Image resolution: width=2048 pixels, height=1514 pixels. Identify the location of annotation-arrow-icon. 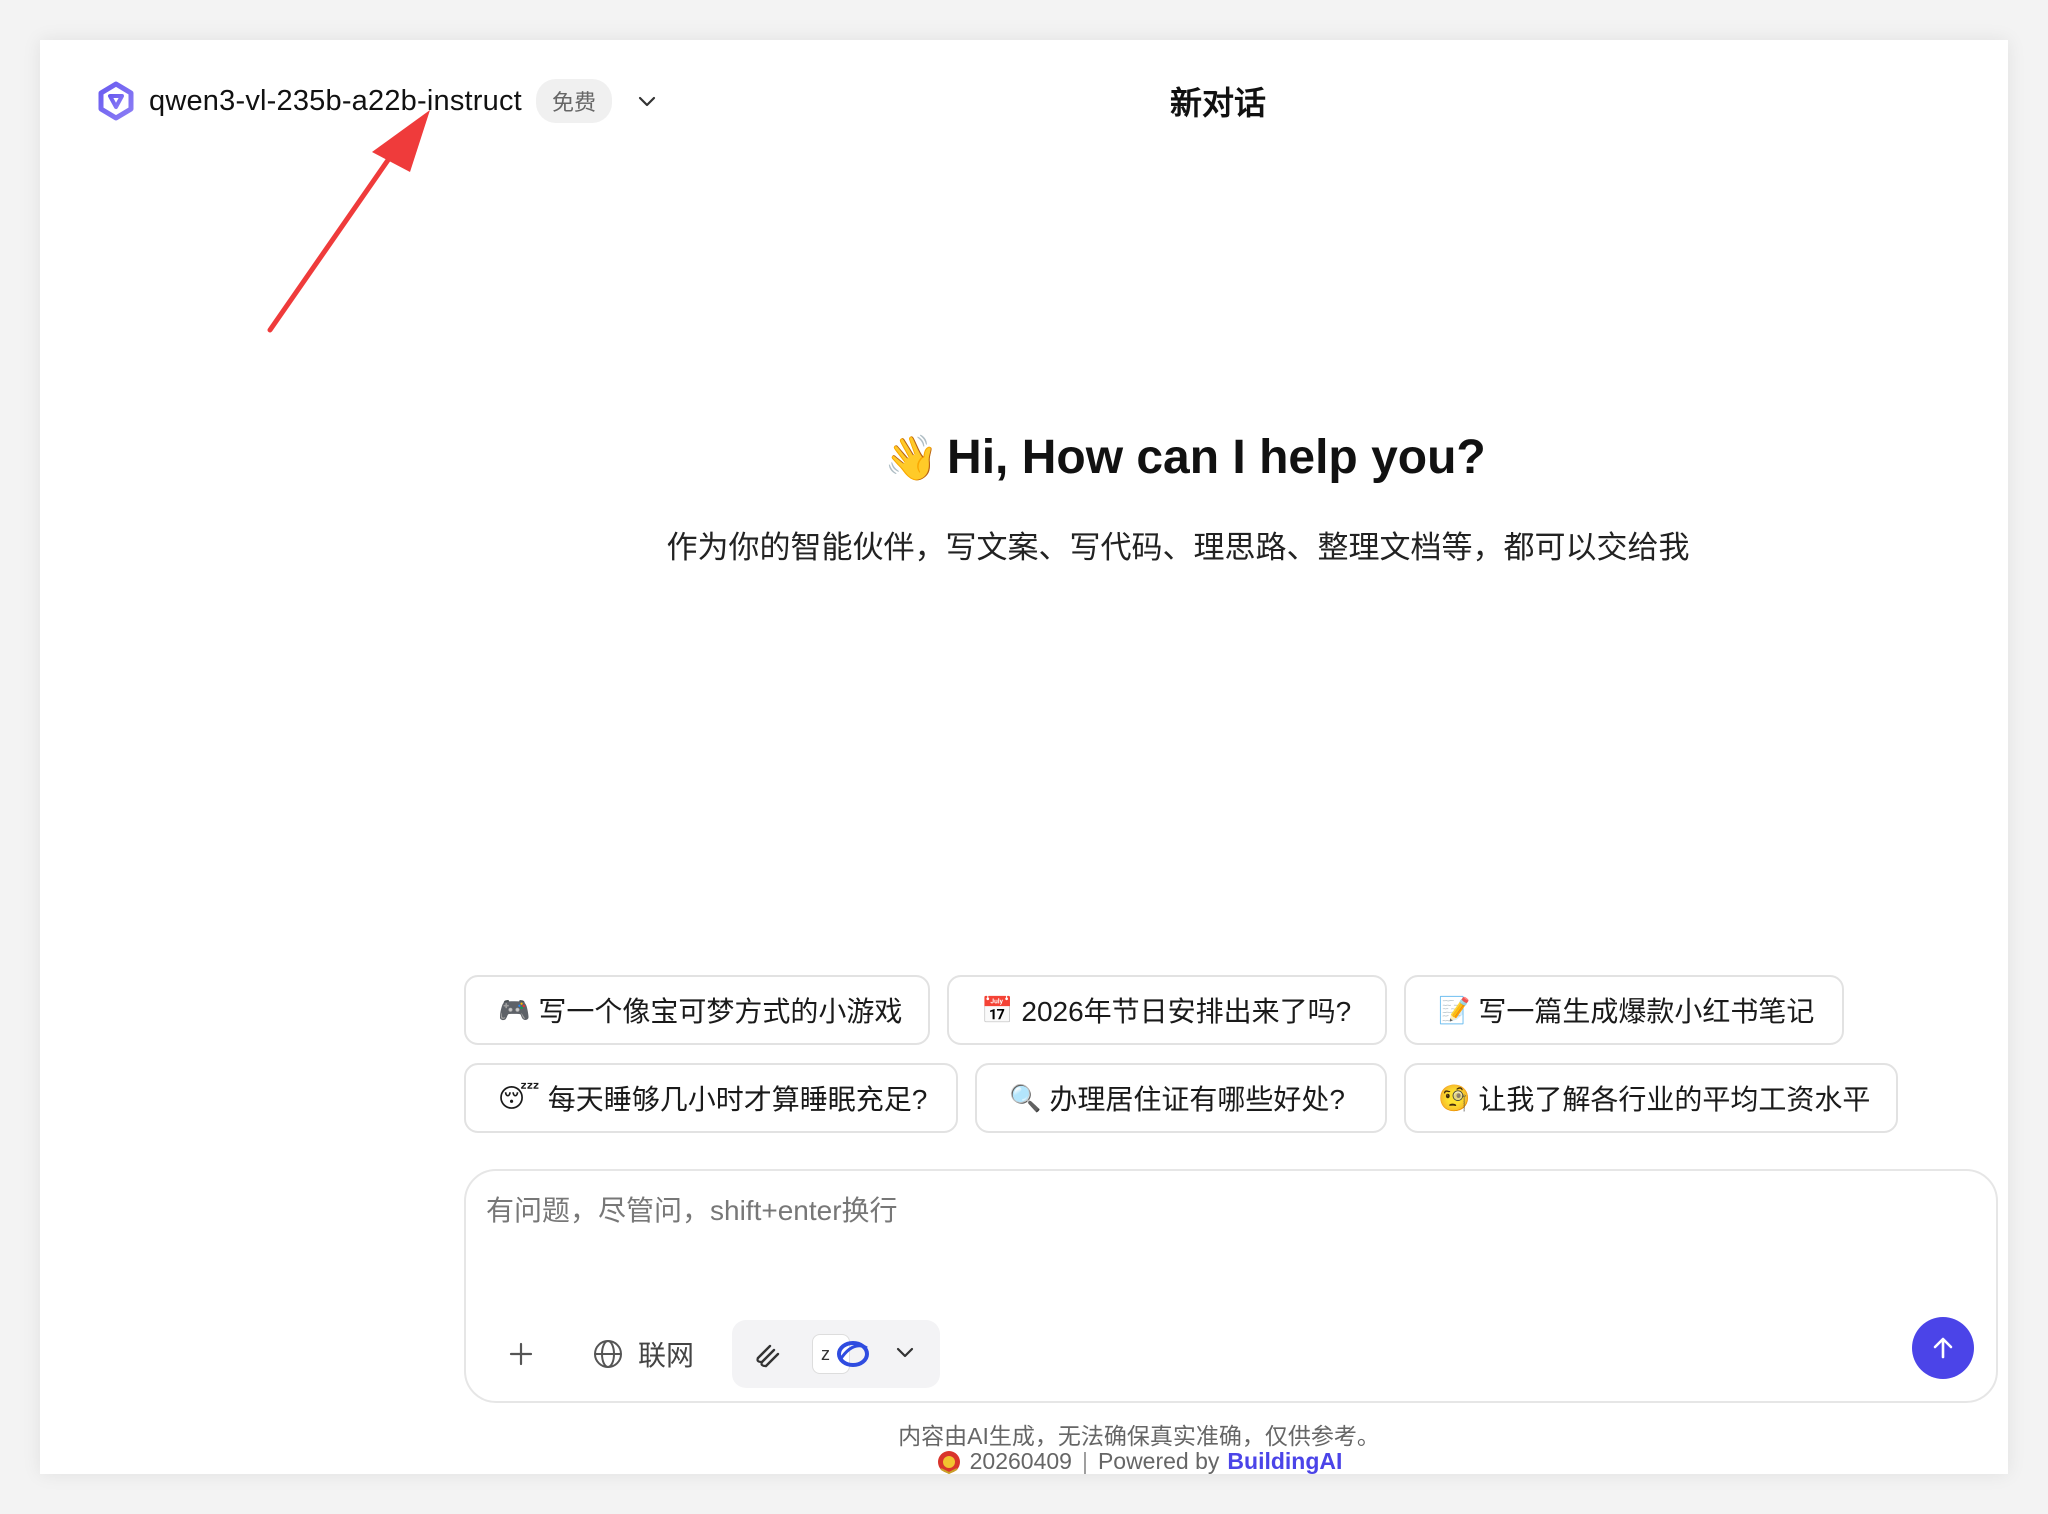
(348, 221).